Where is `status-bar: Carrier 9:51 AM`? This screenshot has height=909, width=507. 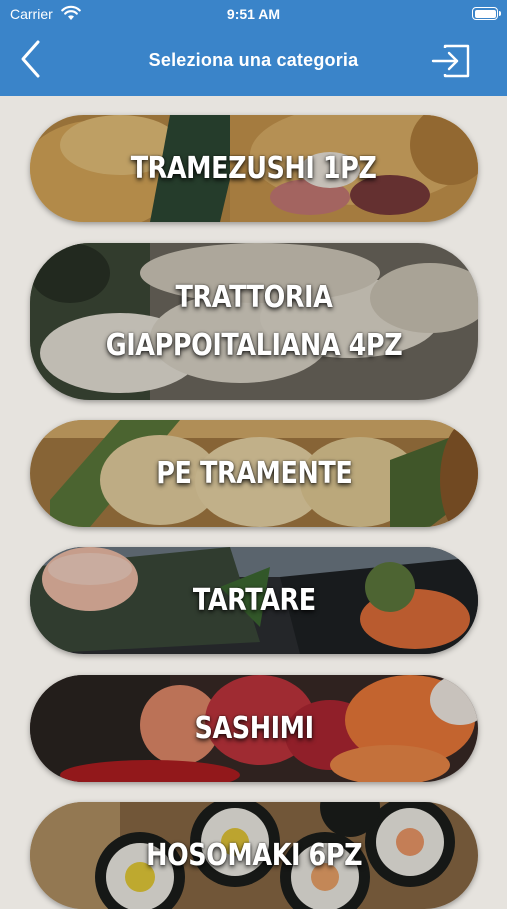 status-bar: Carrier 9:51 AM is located at coordinates (253, 14).